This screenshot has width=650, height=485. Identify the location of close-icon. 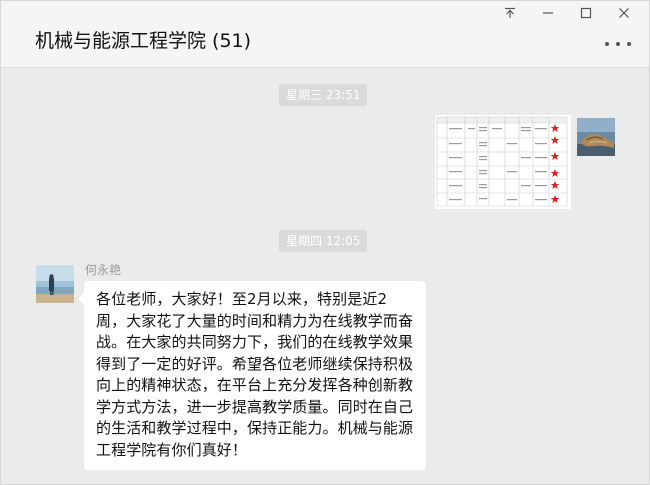
(624, 13).